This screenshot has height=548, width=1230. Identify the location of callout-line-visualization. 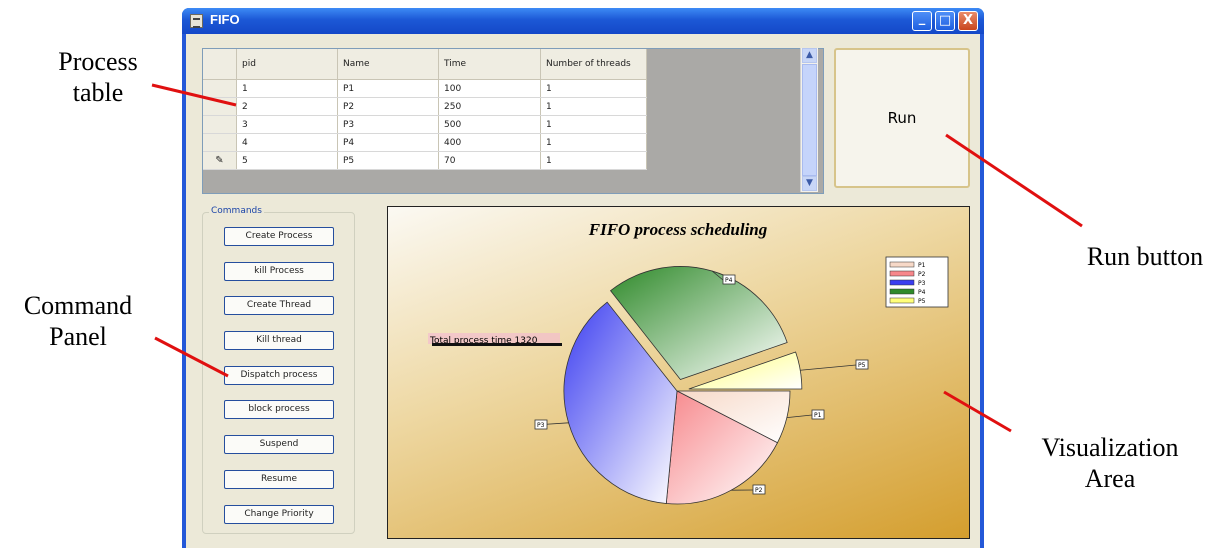
(977, 411).